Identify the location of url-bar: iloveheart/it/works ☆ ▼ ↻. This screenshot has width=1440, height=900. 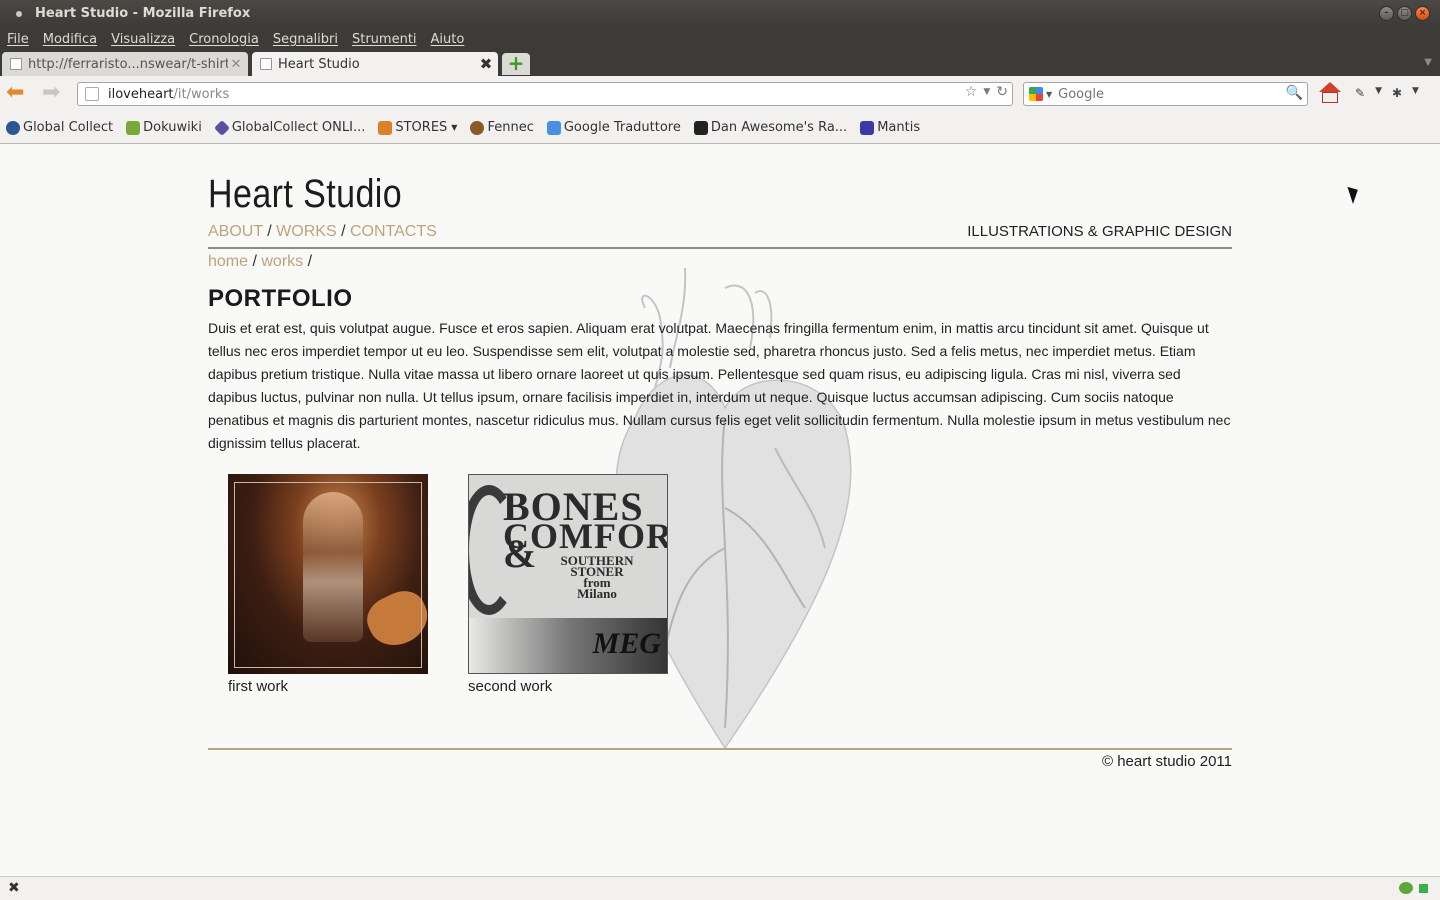
(545, 94).